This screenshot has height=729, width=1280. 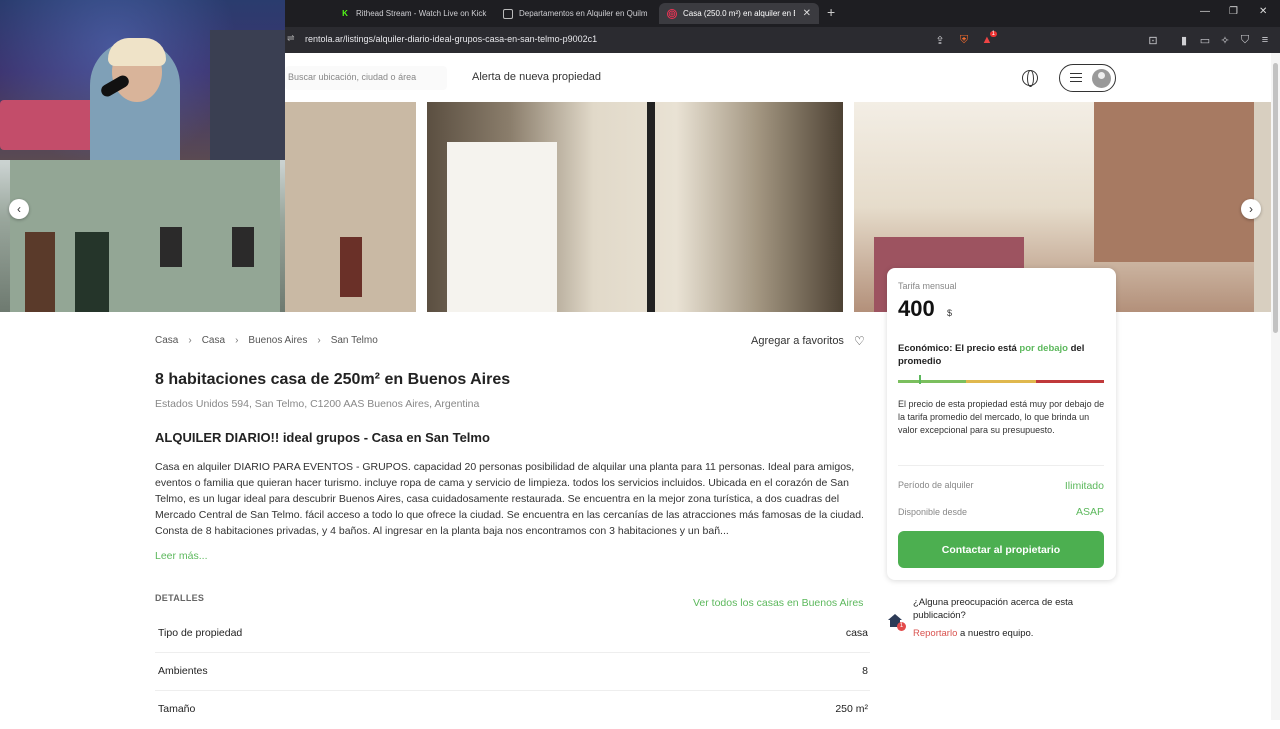 What do you see at coordinates (1089, 512) in the screenshot?
I see `available-from-value: ASAP` at bounding box center [1089, 512].